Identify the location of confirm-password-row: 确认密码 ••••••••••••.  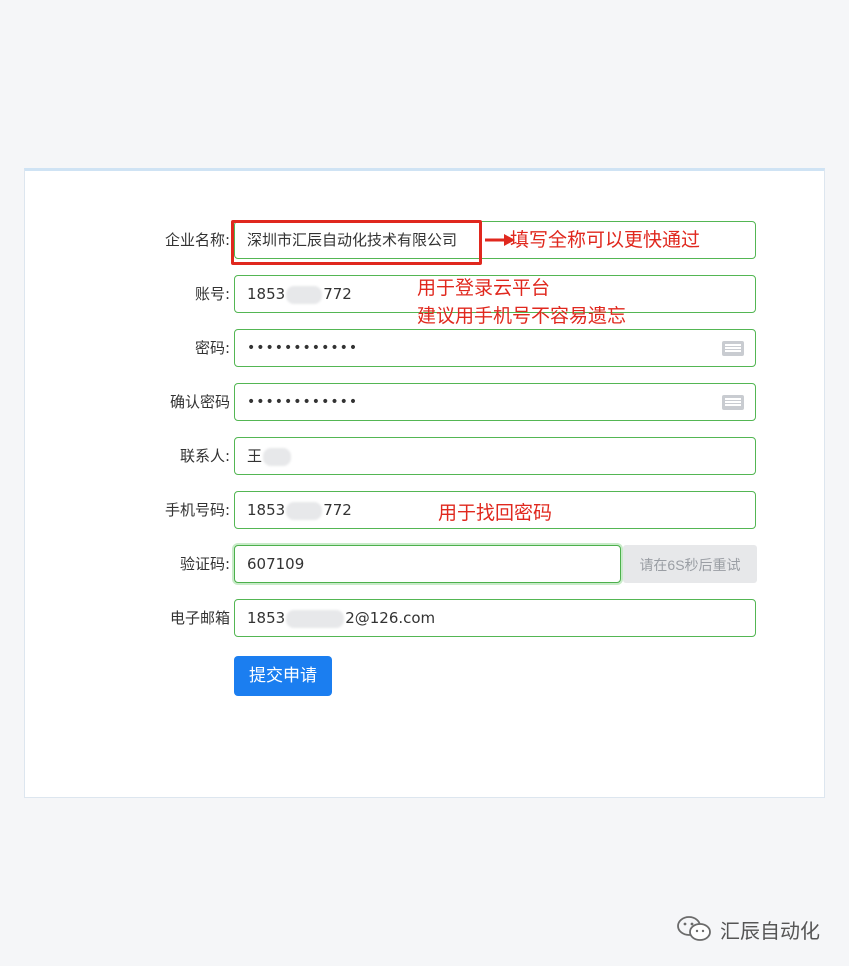
(425, 402).